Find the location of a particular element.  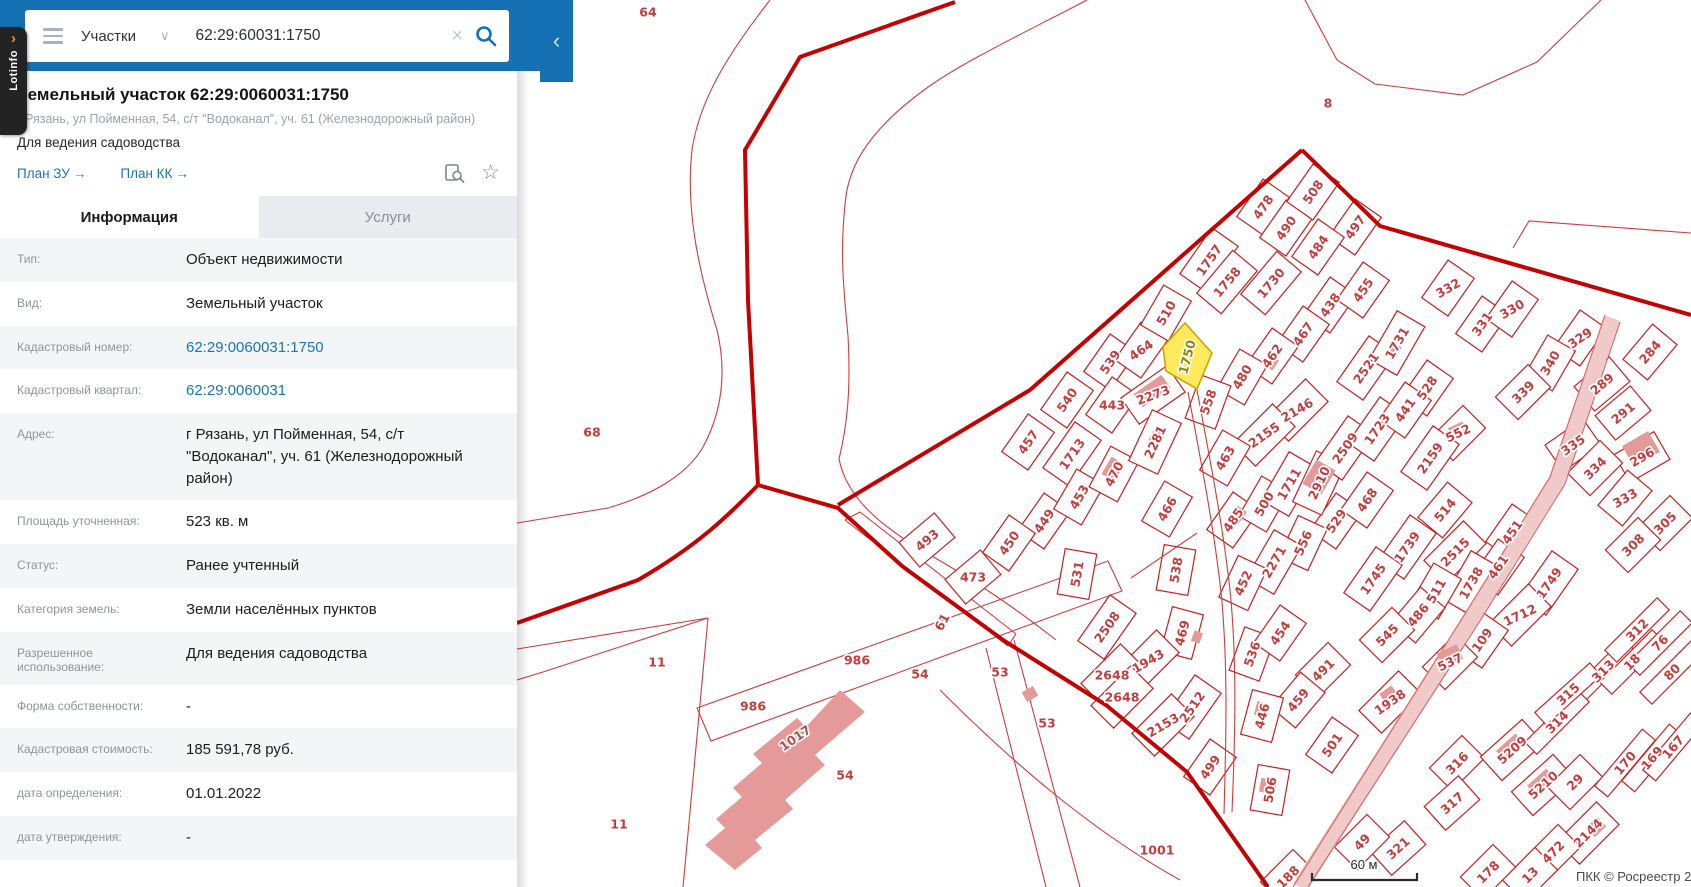

layer-selector: Участки is located at coordinates (108, 36).